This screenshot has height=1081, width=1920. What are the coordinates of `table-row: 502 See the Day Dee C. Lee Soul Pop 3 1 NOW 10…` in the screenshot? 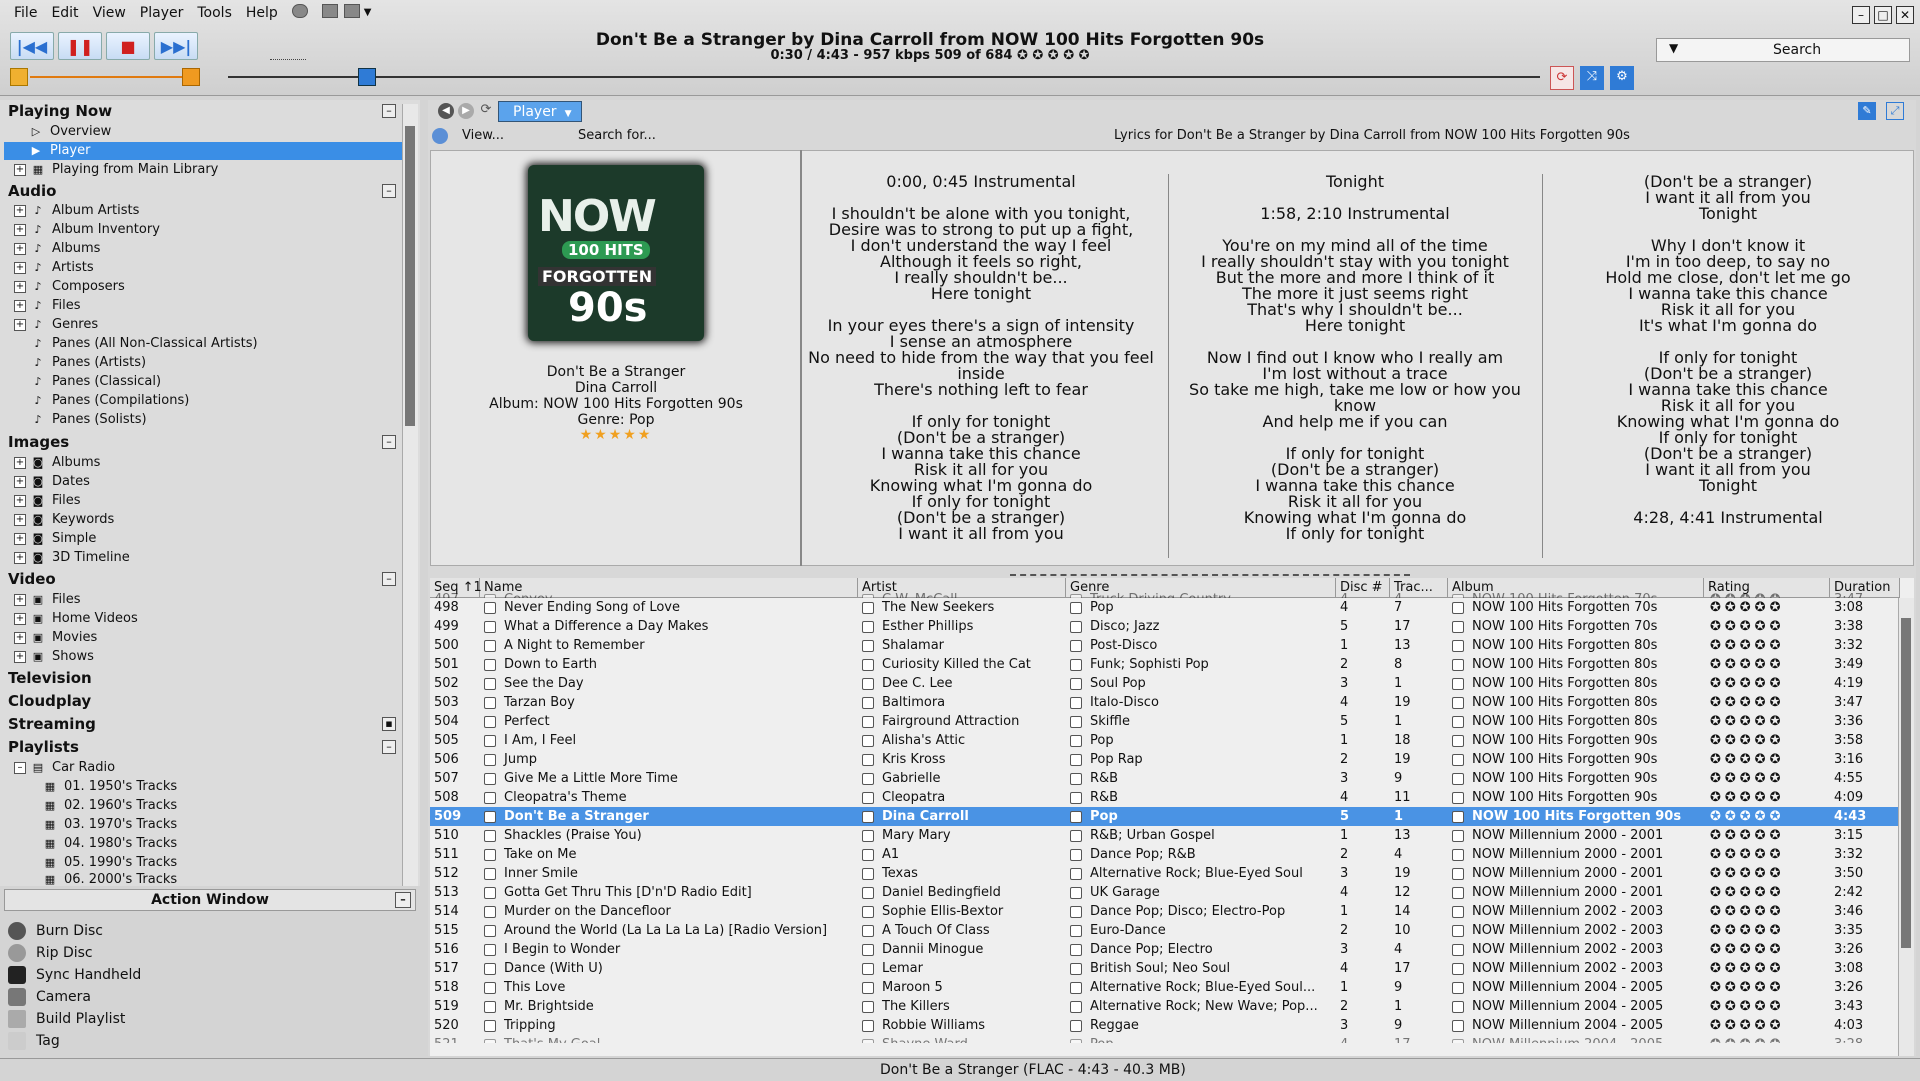 It's located at (1165, 683).